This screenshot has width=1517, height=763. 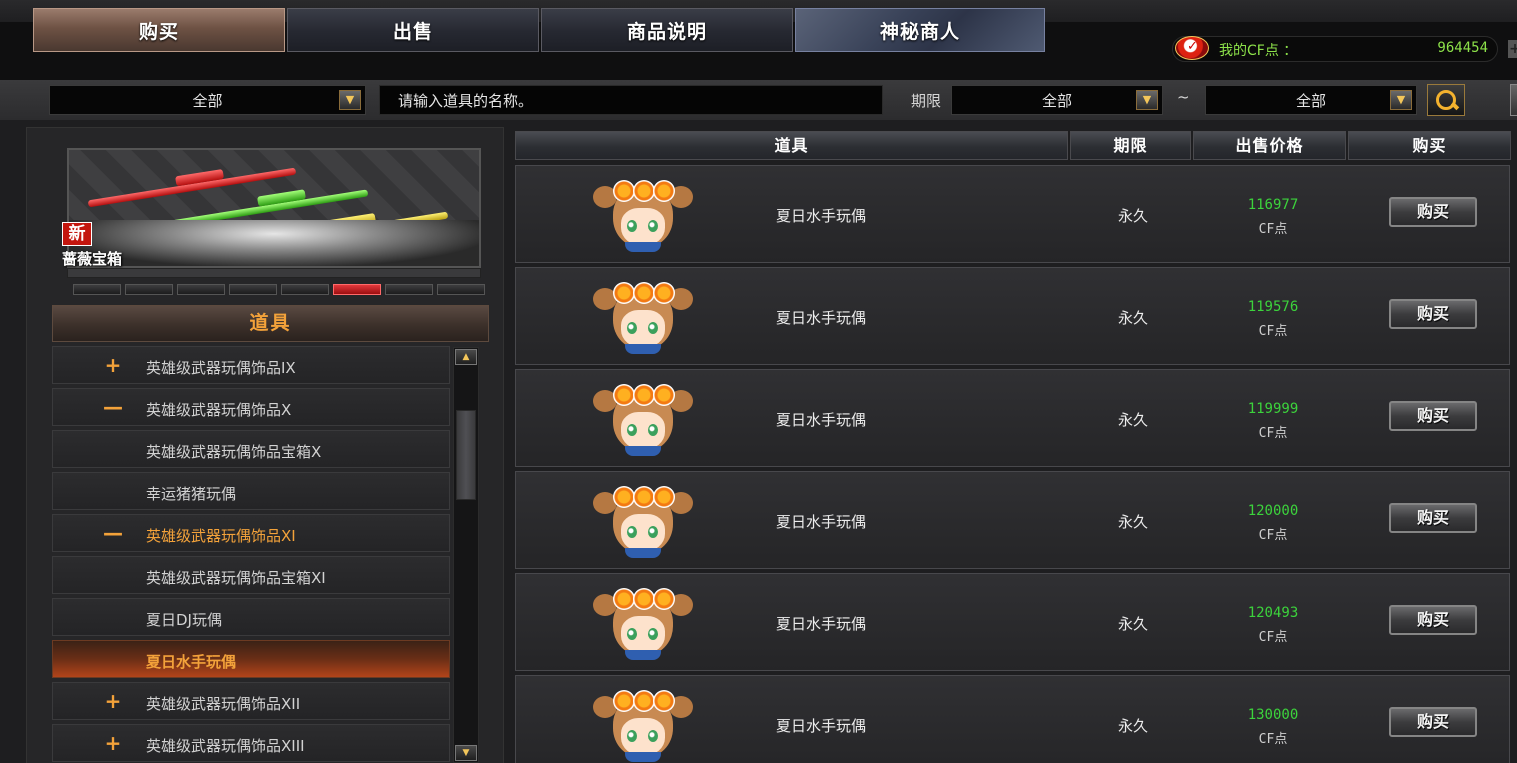 What do you see at coordinates (1512, 49) in the screenshot?
I see `cf-topup-button: +` at bounding box center [1512, 49].